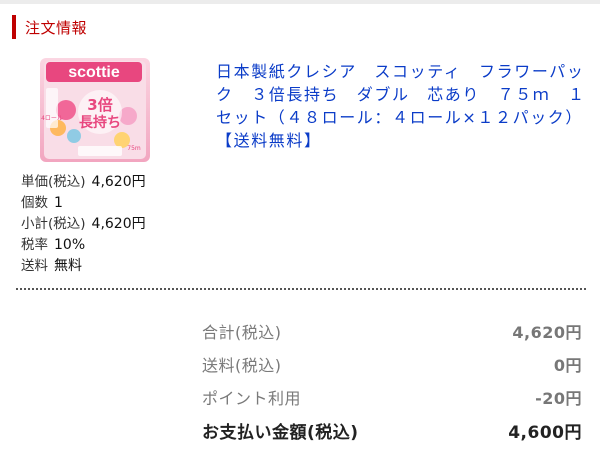 This screenshot has width=600, height=452. I want to click on detail-label: 送料, so click(34, 266).